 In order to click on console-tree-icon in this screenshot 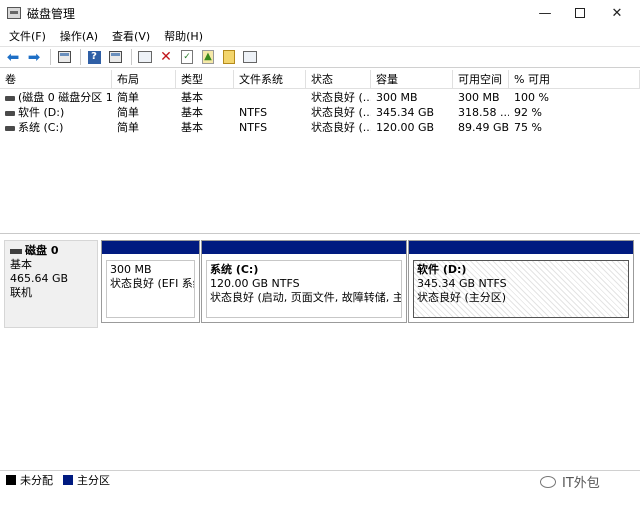, I will do `click(64, 57)`.